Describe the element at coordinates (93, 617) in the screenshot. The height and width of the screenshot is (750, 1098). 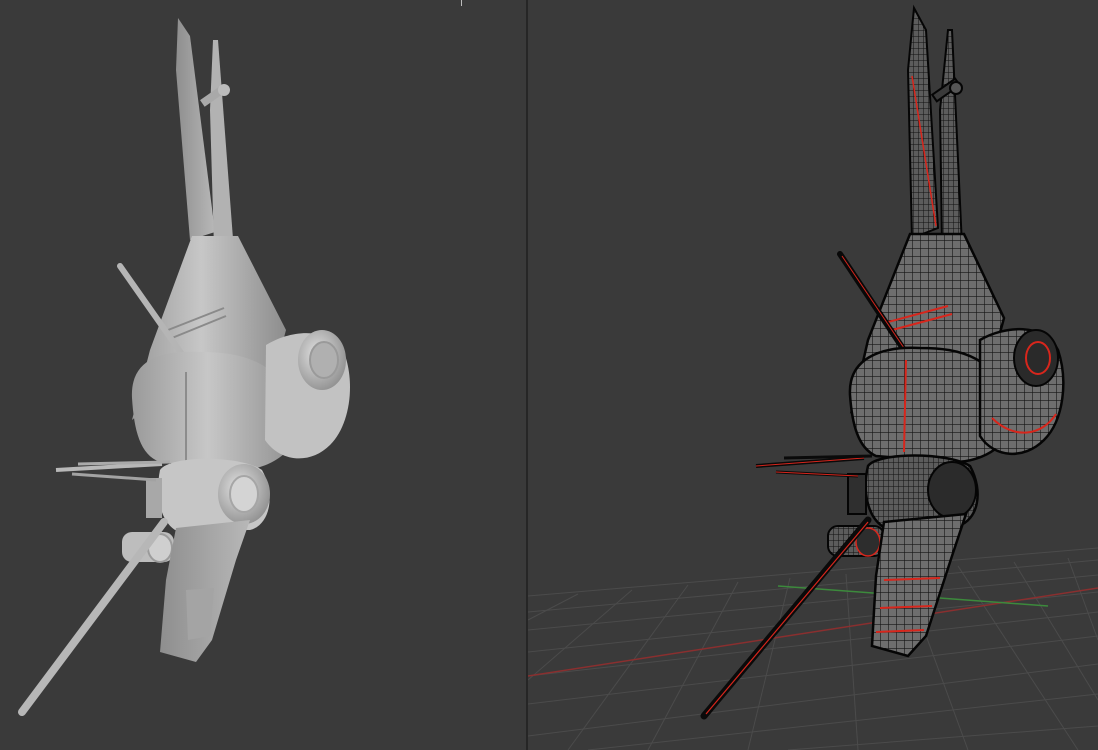
I see `lance` at that location.